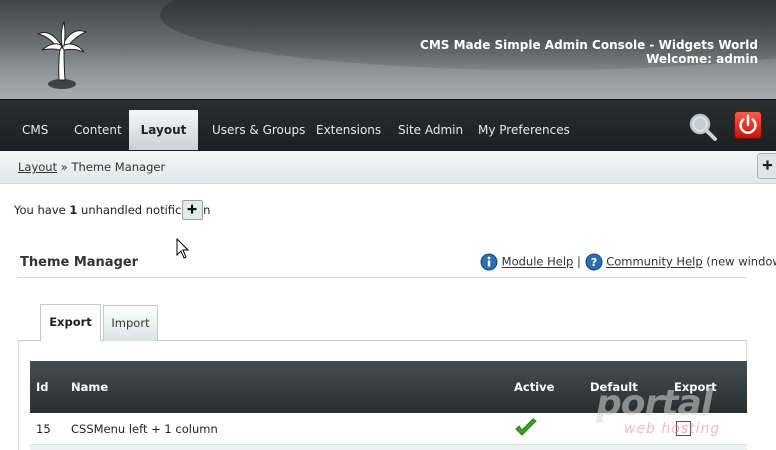 This screenshot has height=450, width=776. Describe the element at coordinates (144, 429) in the screenshot. I see `row-name: CSSMenu left + 1 column` at that location.